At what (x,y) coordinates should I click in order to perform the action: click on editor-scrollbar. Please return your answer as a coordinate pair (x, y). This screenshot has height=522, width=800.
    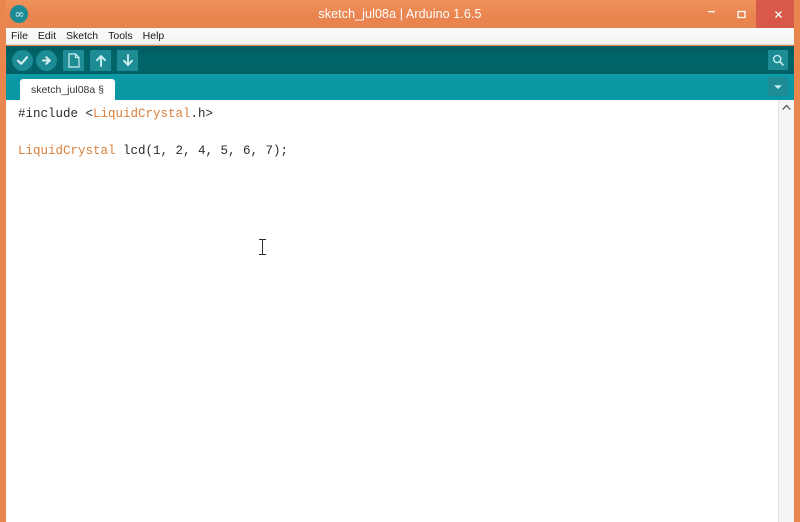
    Looking at the image, I should click on (786, 311).